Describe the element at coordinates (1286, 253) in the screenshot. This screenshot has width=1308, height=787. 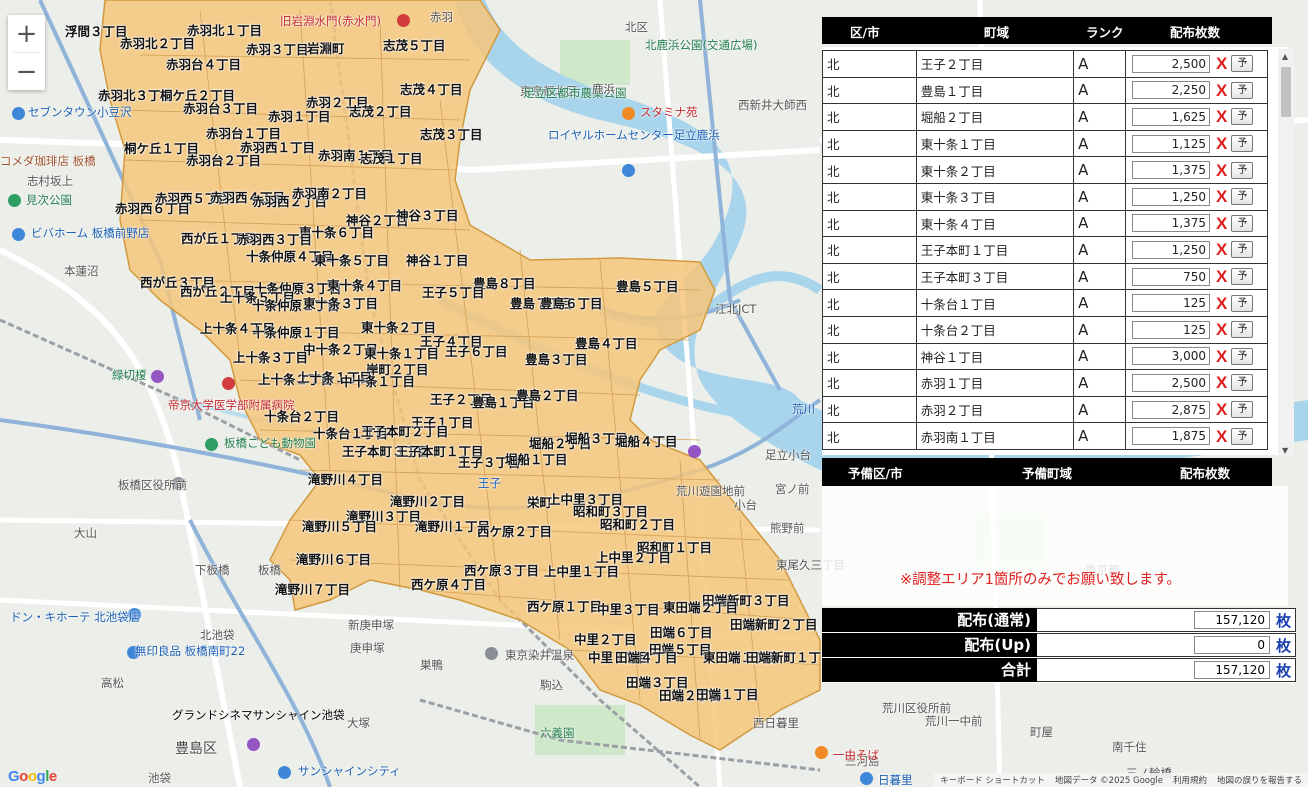
I see `list-scrollbar: ▲ ▼` at that location.